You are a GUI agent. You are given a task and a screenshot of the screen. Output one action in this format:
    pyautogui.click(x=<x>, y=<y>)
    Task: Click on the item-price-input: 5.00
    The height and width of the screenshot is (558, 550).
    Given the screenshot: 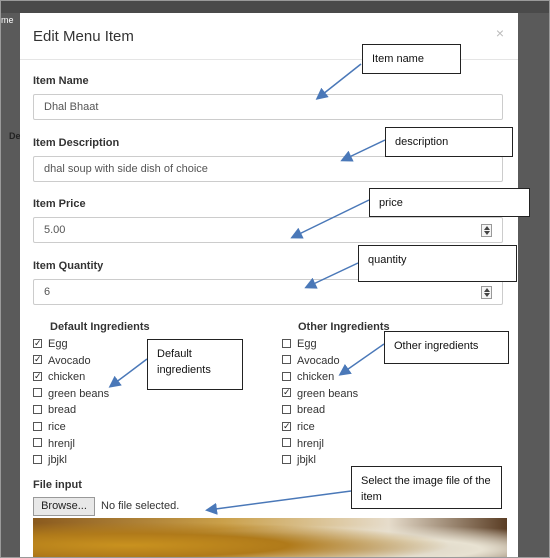 What is the action you would take?
    pyautogui.click(x=268, y=230)
    